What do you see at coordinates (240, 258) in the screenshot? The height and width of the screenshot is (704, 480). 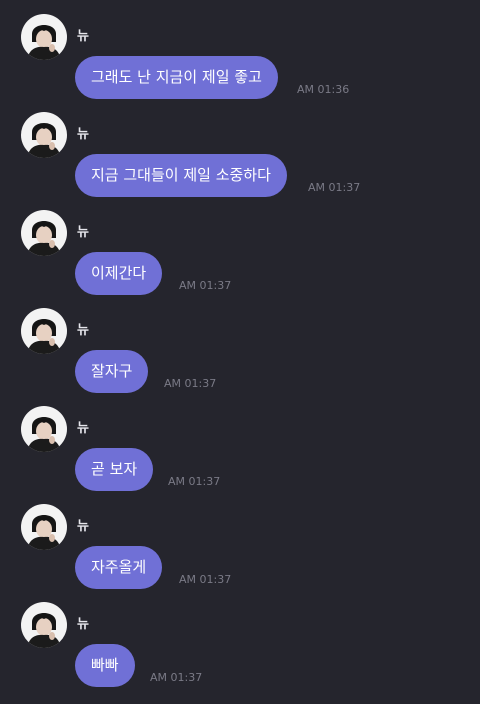 I see `message-row: 뉴 이제간다 AM 01:37` at bounding box center [240, 258].